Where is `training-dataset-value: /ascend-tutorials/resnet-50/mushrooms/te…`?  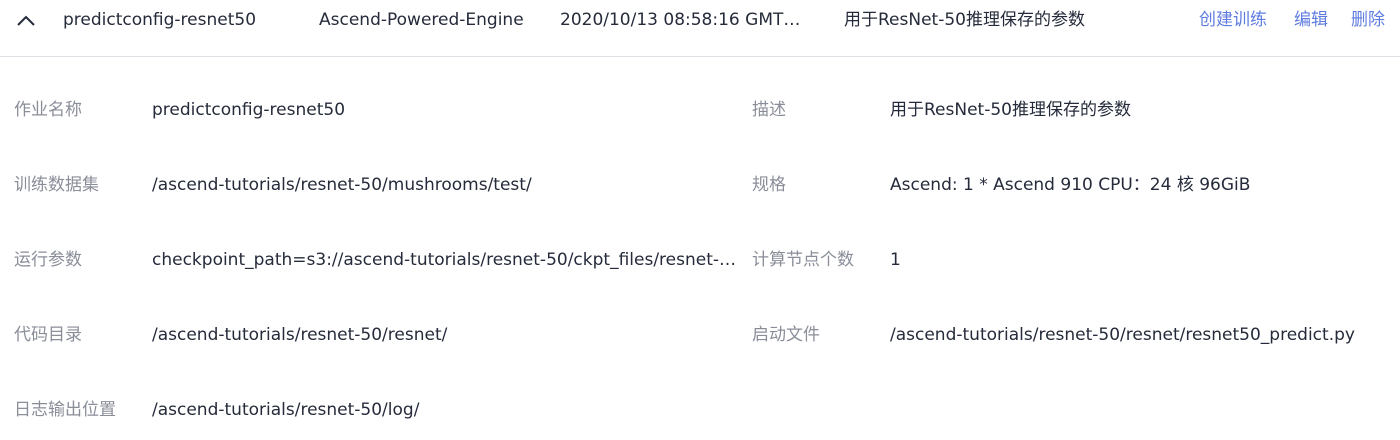 training-dataset-value: /ascend-tutorials/resnet-50/mushrooms/te… is located at coordinates (342, 185).